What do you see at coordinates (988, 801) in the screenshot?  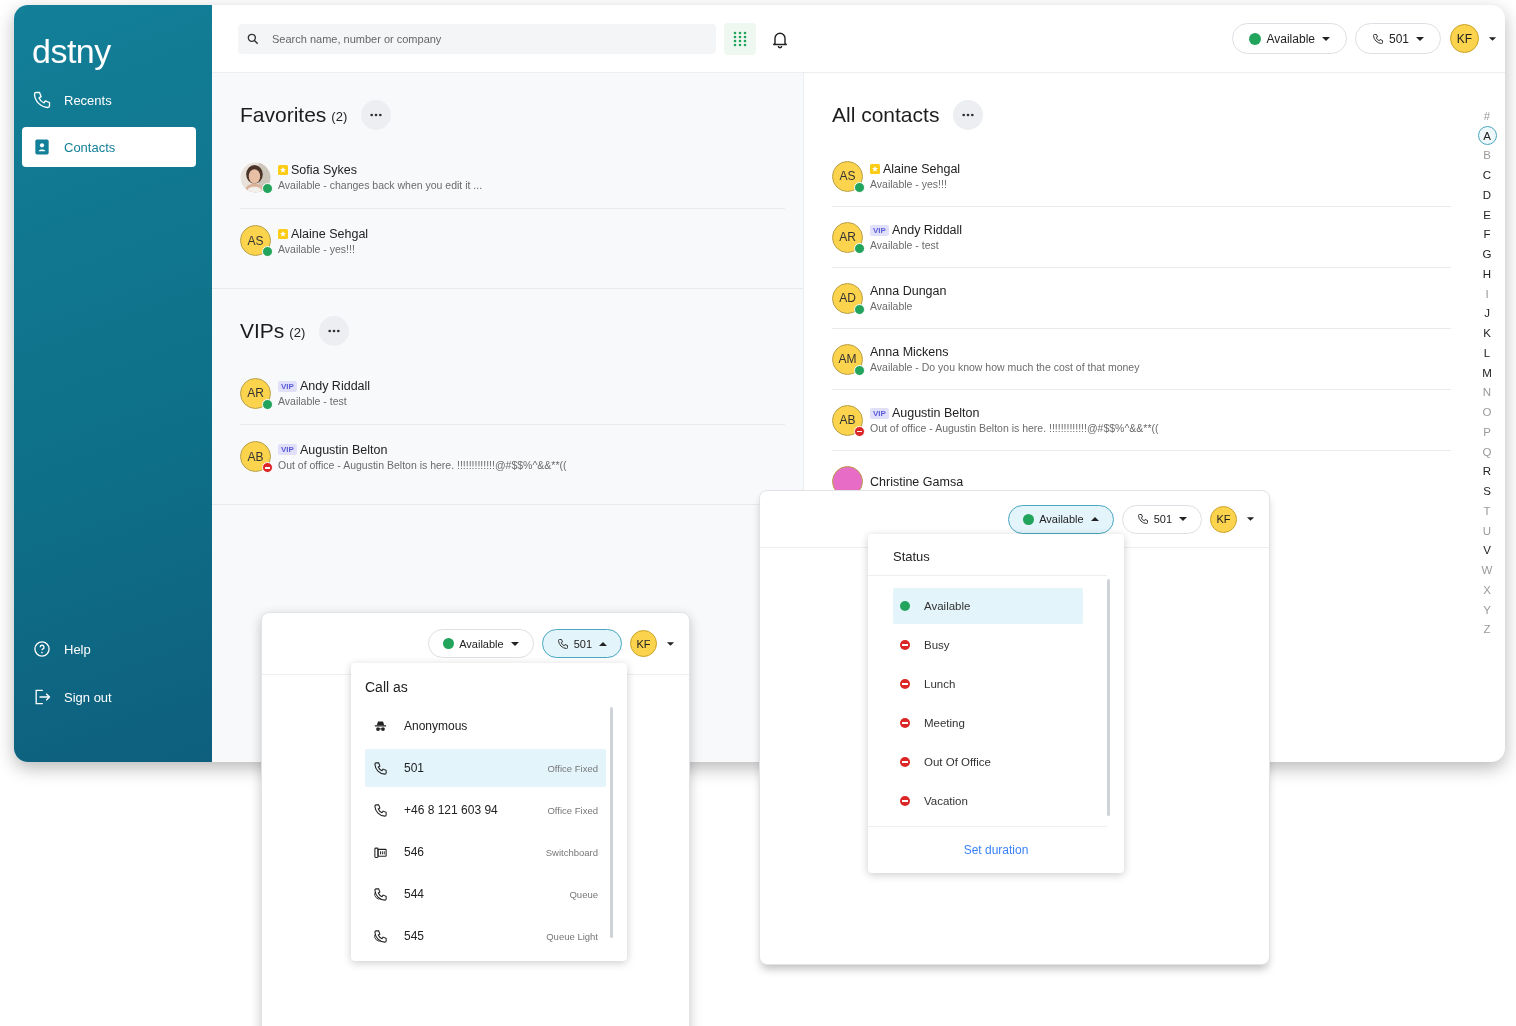 I see `menu-item: Vacation` at bounding box center [988, 801].